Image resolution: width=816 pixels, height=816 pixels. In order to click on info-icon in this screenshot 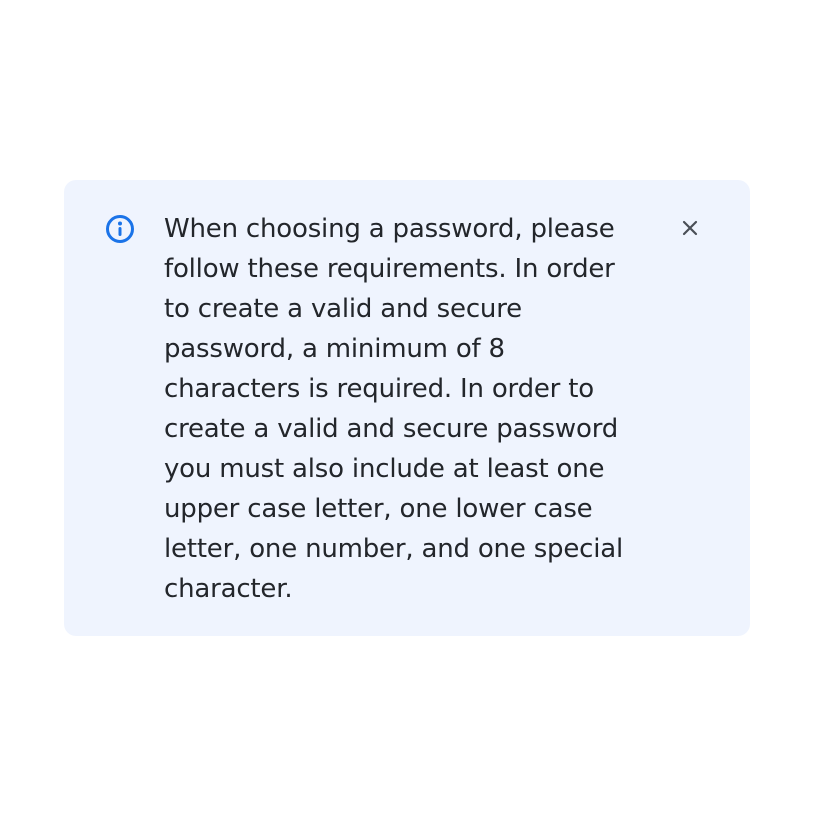, I will do `click(120, 229)`.